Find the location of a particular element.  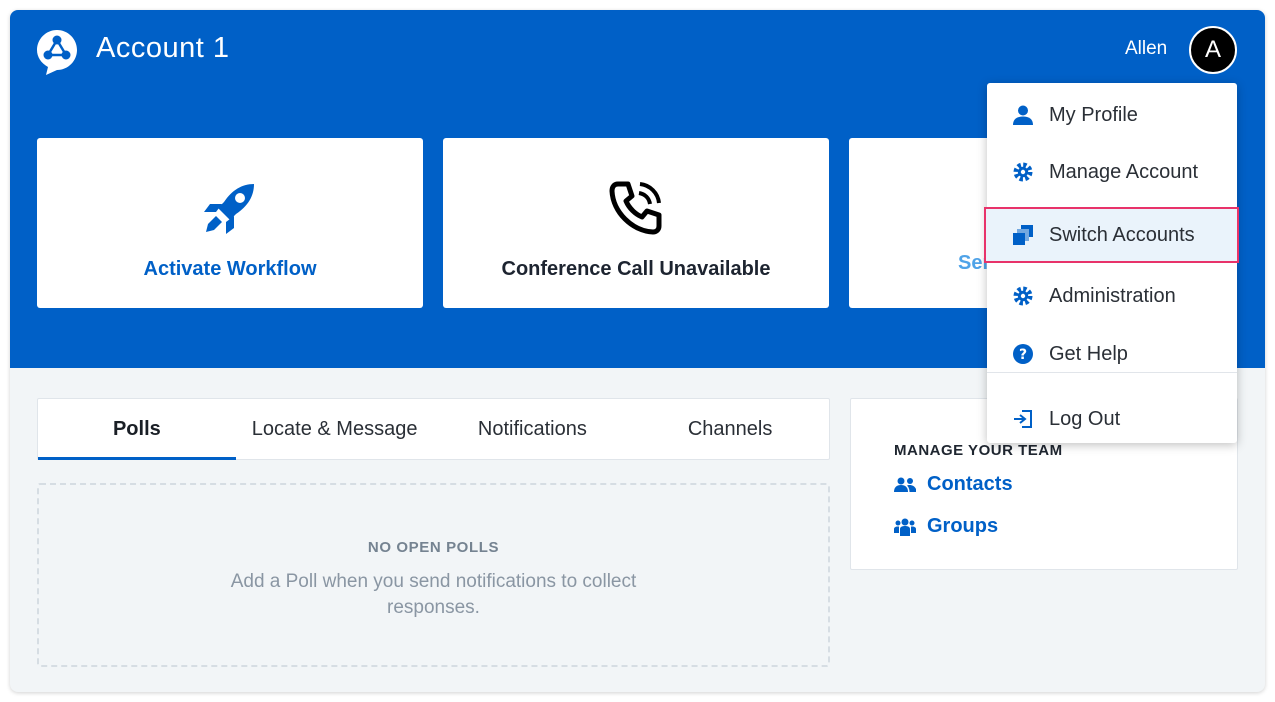

logout-icon is located at coordinates (1023, 419).